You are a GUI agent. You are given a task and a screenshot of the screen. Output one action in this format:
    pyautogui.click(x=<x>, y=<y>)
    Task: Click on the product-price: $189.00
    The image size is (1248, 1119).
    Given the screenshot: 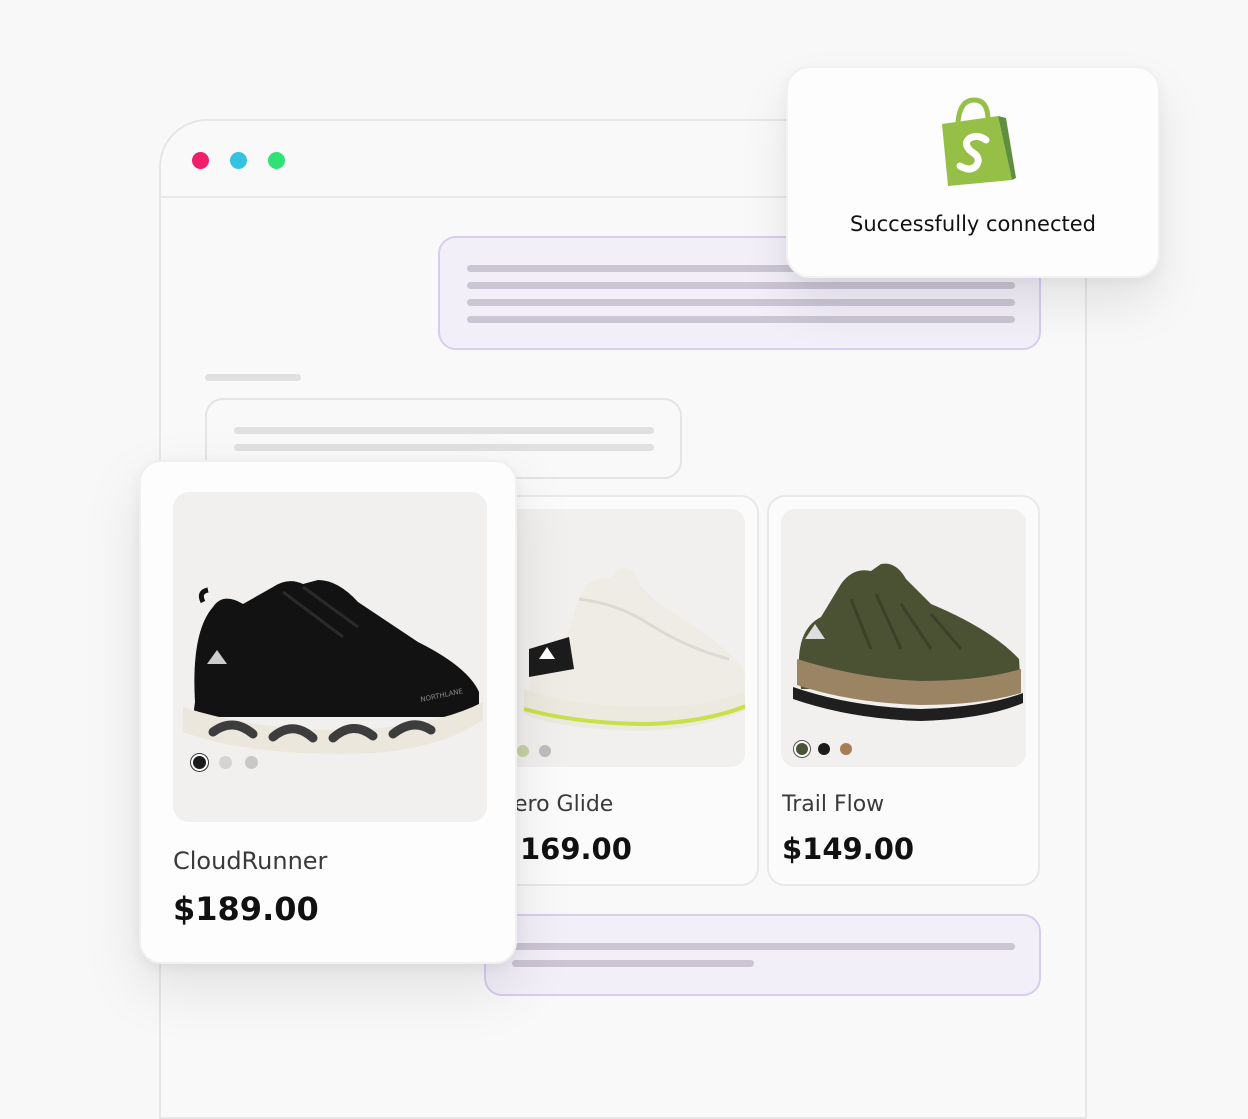 What is the action you would take?
    pyautogui.click(x=246, y=909)
    